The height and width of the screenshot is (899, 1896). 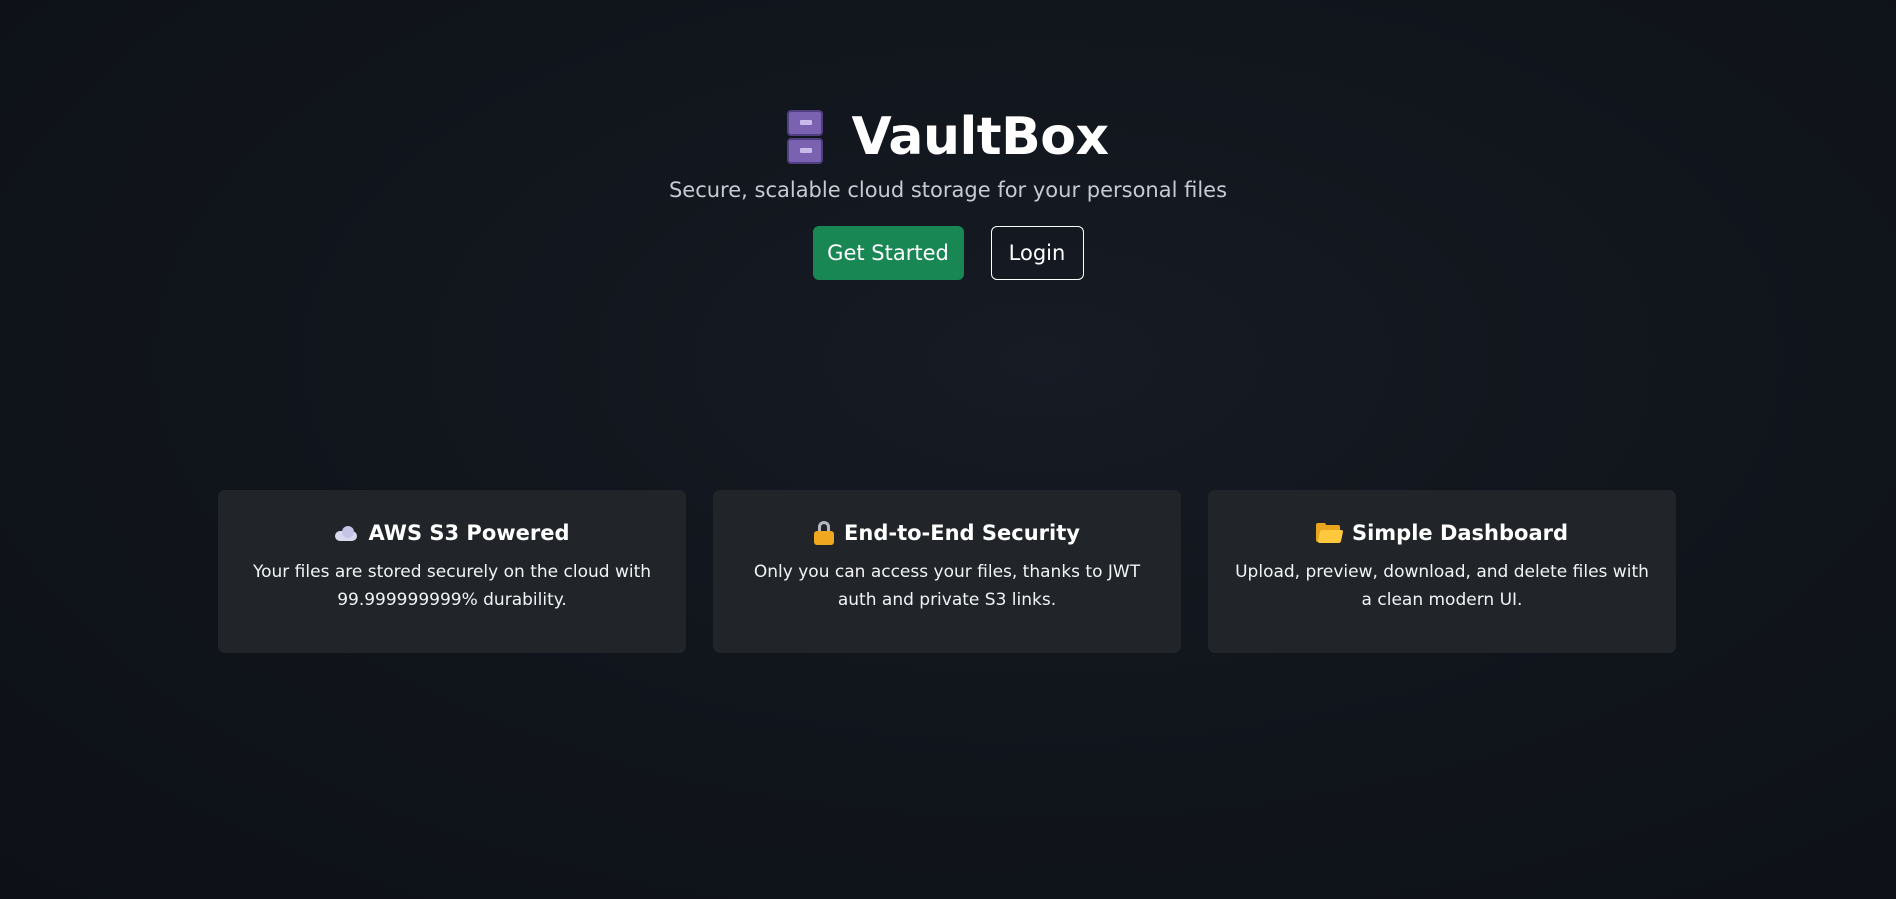 What do you see at coordinates (346, 533) in the screenshot?
I see `cloud-icon` at bounding box center [346, 533].